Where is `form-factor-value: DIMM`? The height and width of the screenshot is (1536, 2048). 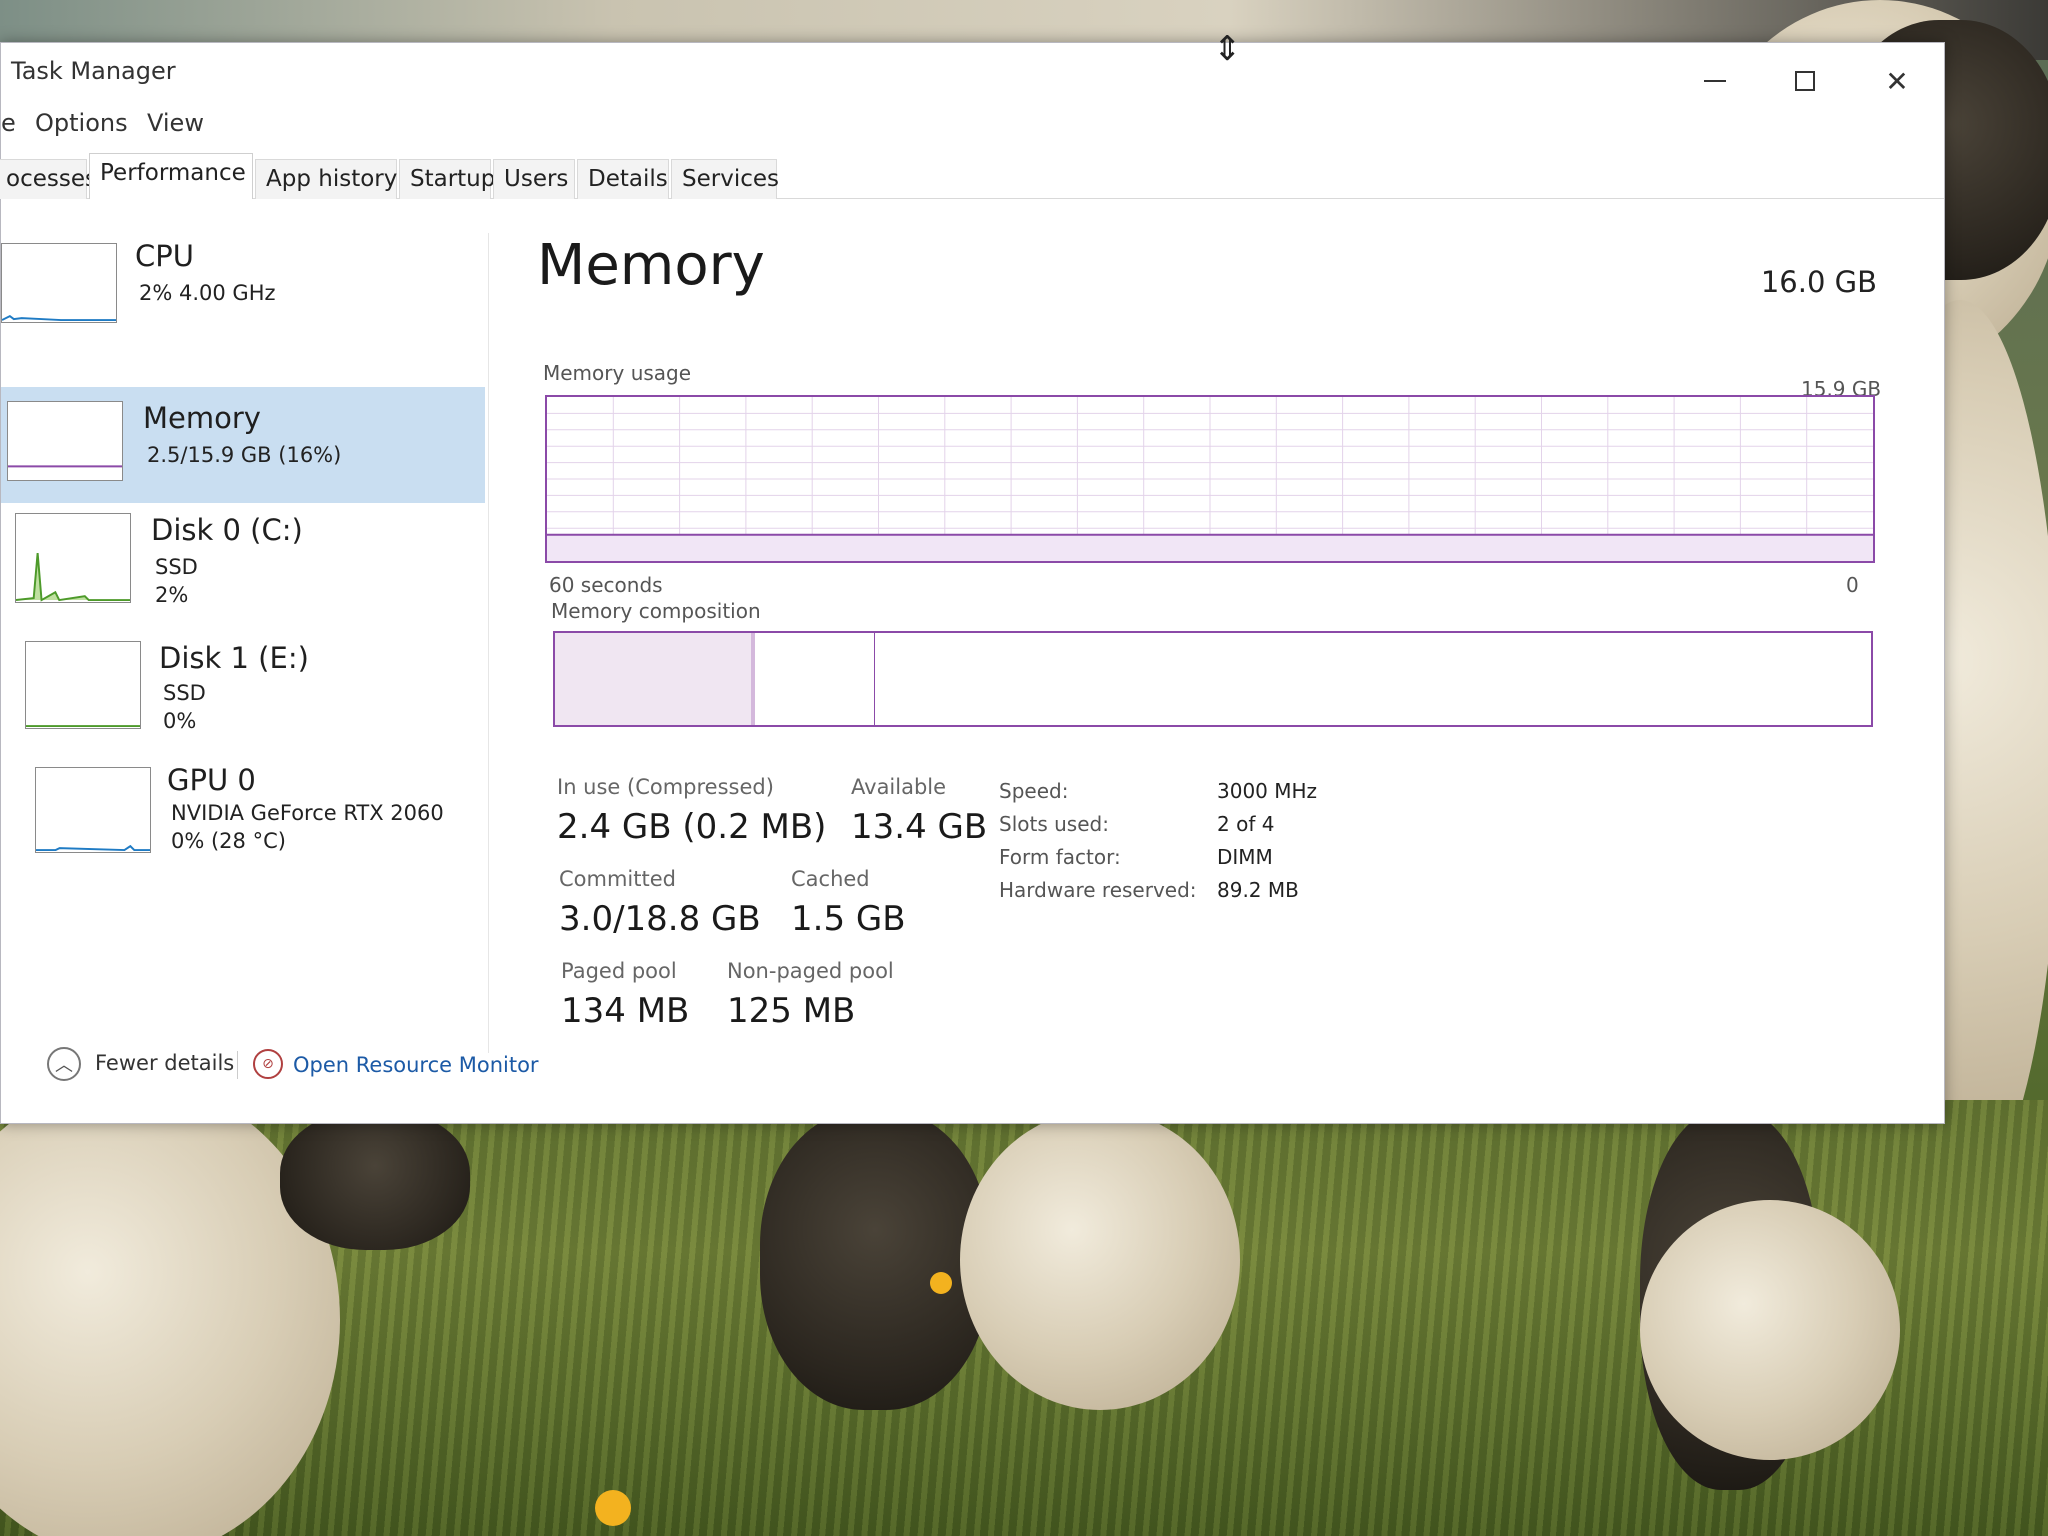 form-factor-value: DIMM is located at coordinates (1245, 857).